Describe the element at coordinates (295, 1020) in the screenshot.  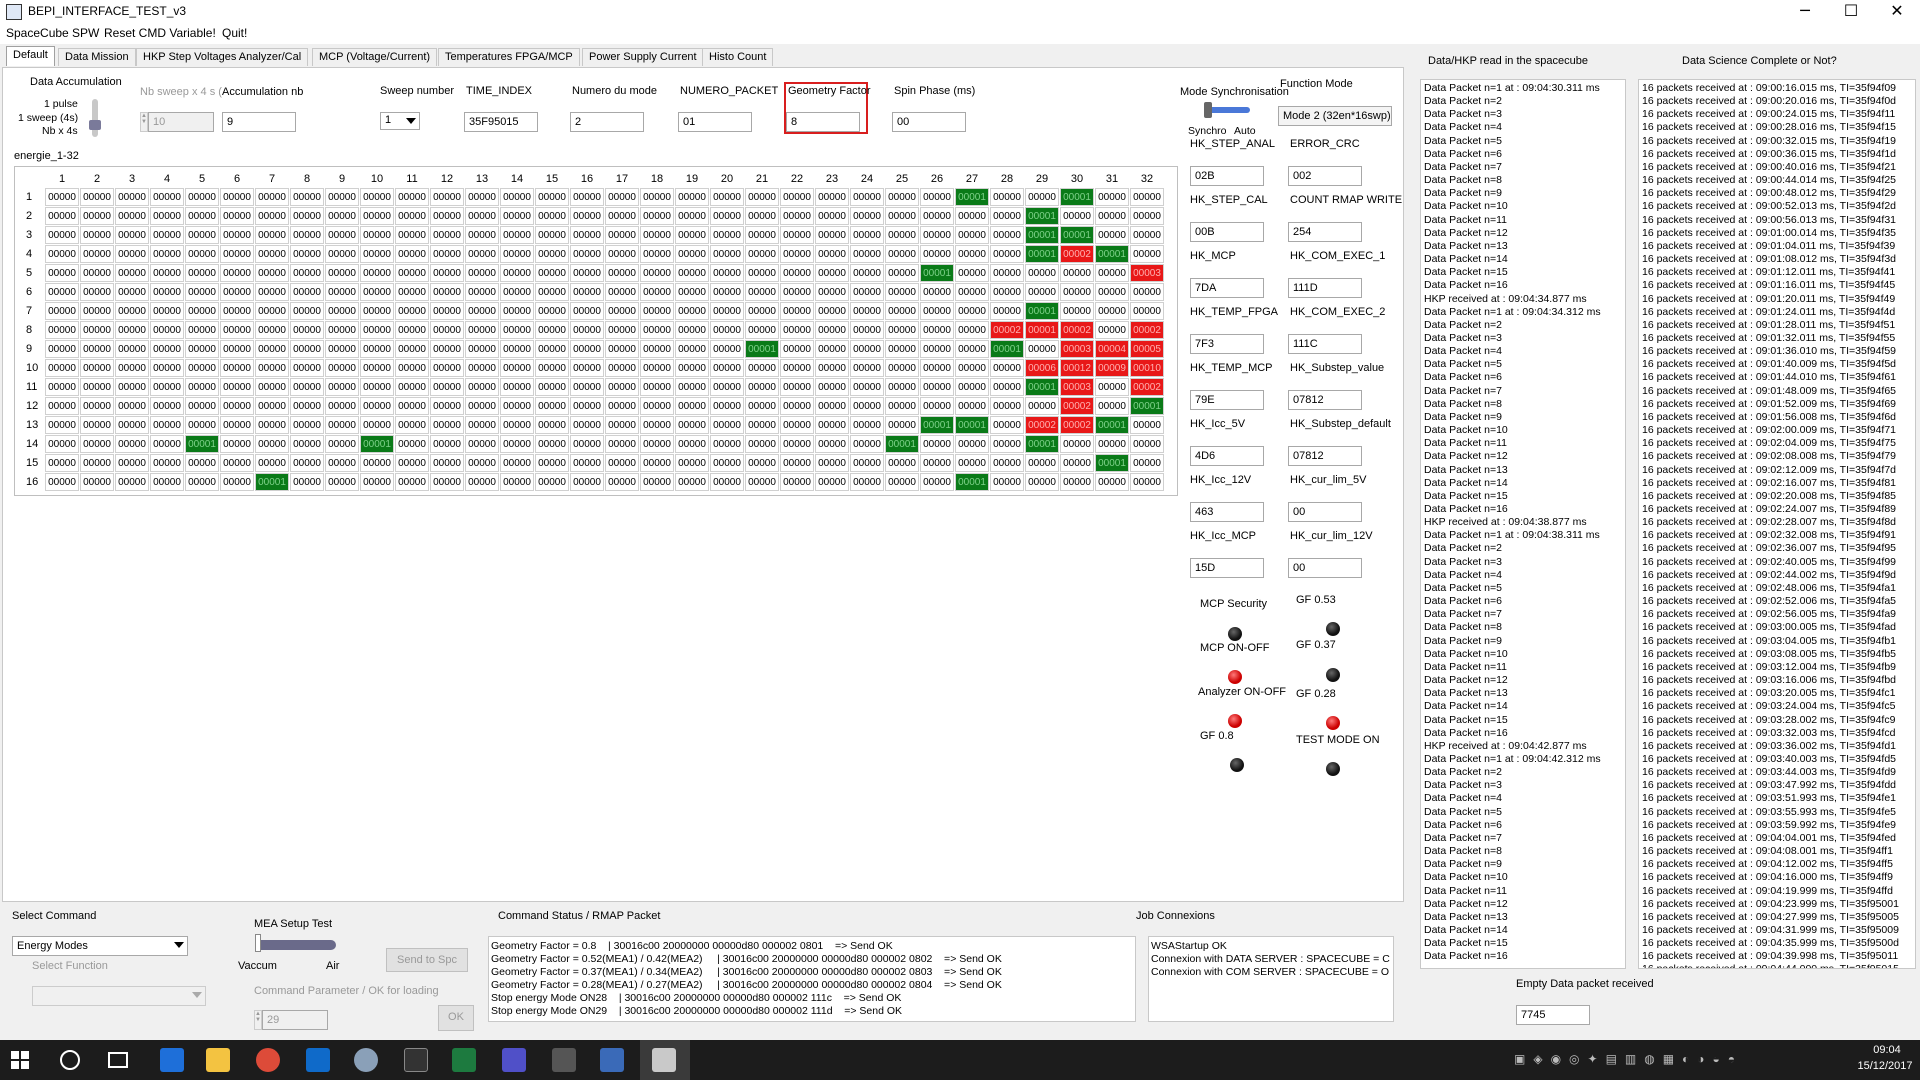
I see `cmd-param-input: 29` at that location.